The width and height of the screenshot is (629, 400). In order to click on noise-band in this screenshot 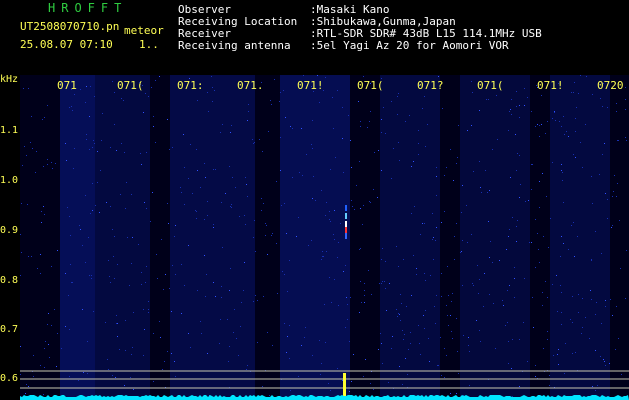, I will do `click(77, 237)`.